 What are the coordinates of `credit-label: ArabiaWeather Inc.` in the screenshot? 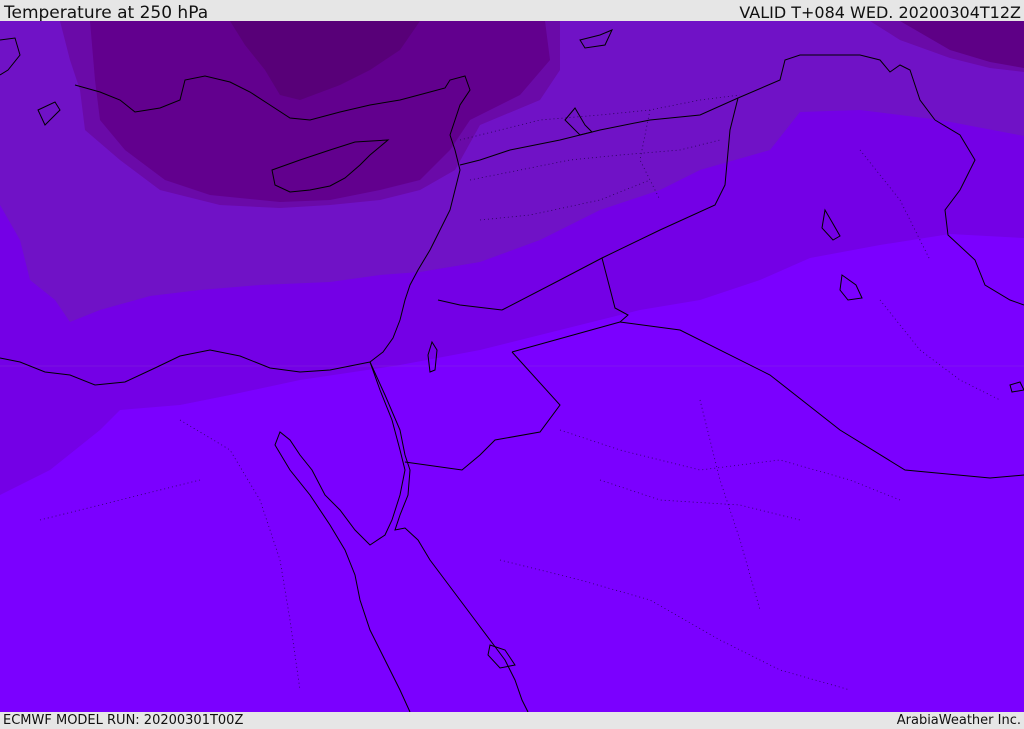 It's located at (958, 720).